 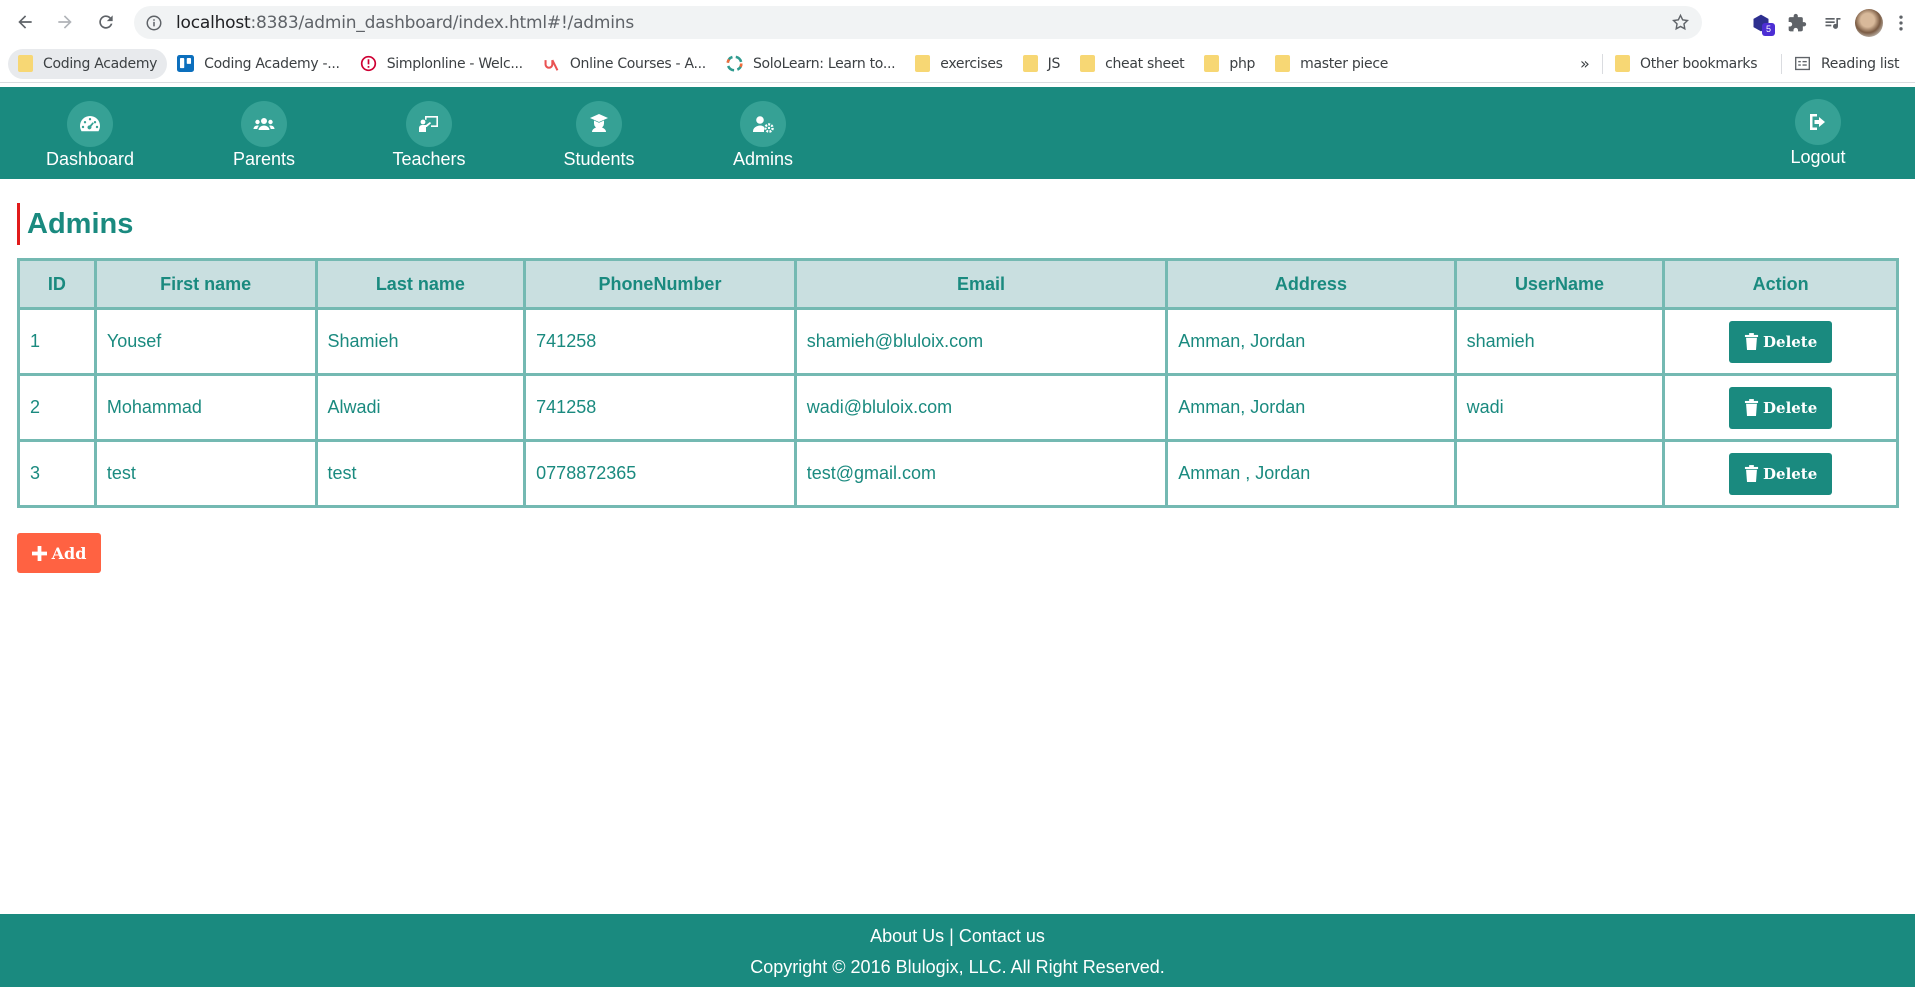 I want to click on avatar, so click(x=1869, y=23).